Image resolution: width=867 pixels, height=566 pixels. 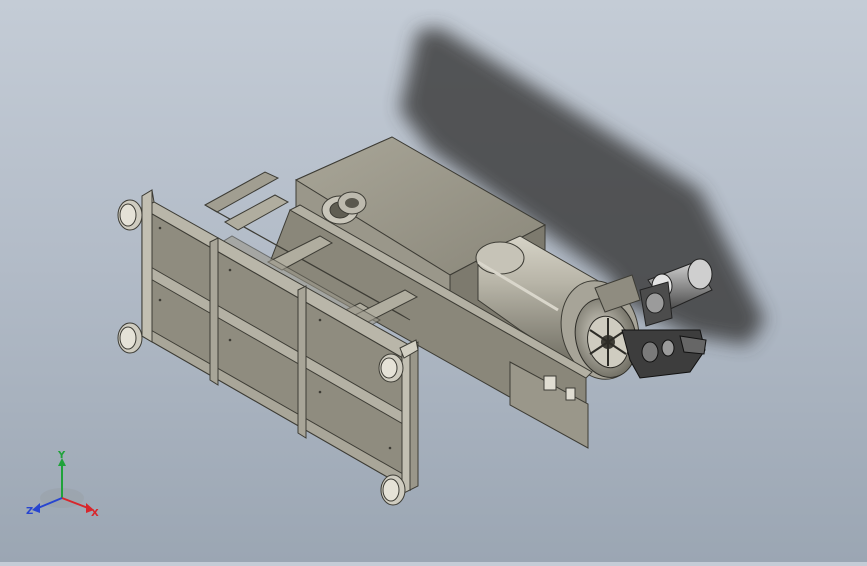 What do you see at coordinates (95, 513) in the screenshot?
I see `x-axis-label: X` at bounding box center [95, 513].